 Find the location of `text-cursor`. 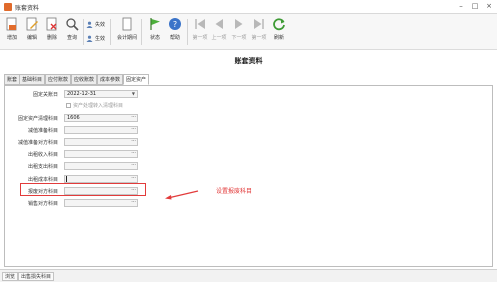

text-cursor is located at coordinates (66, 179).